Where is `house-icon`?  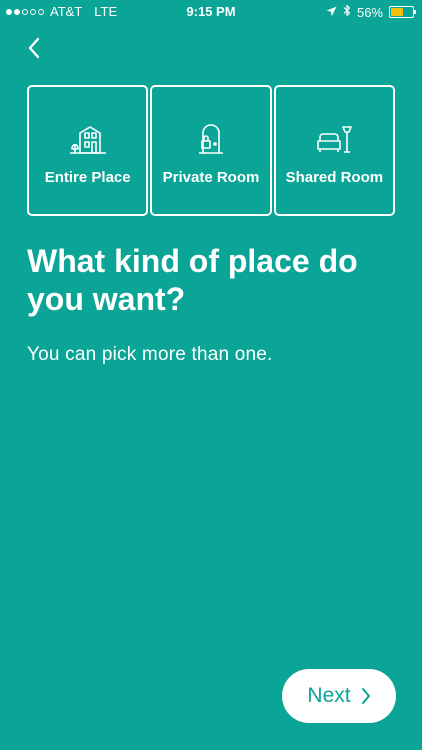 house-icon is located at coordinates (88, 139).